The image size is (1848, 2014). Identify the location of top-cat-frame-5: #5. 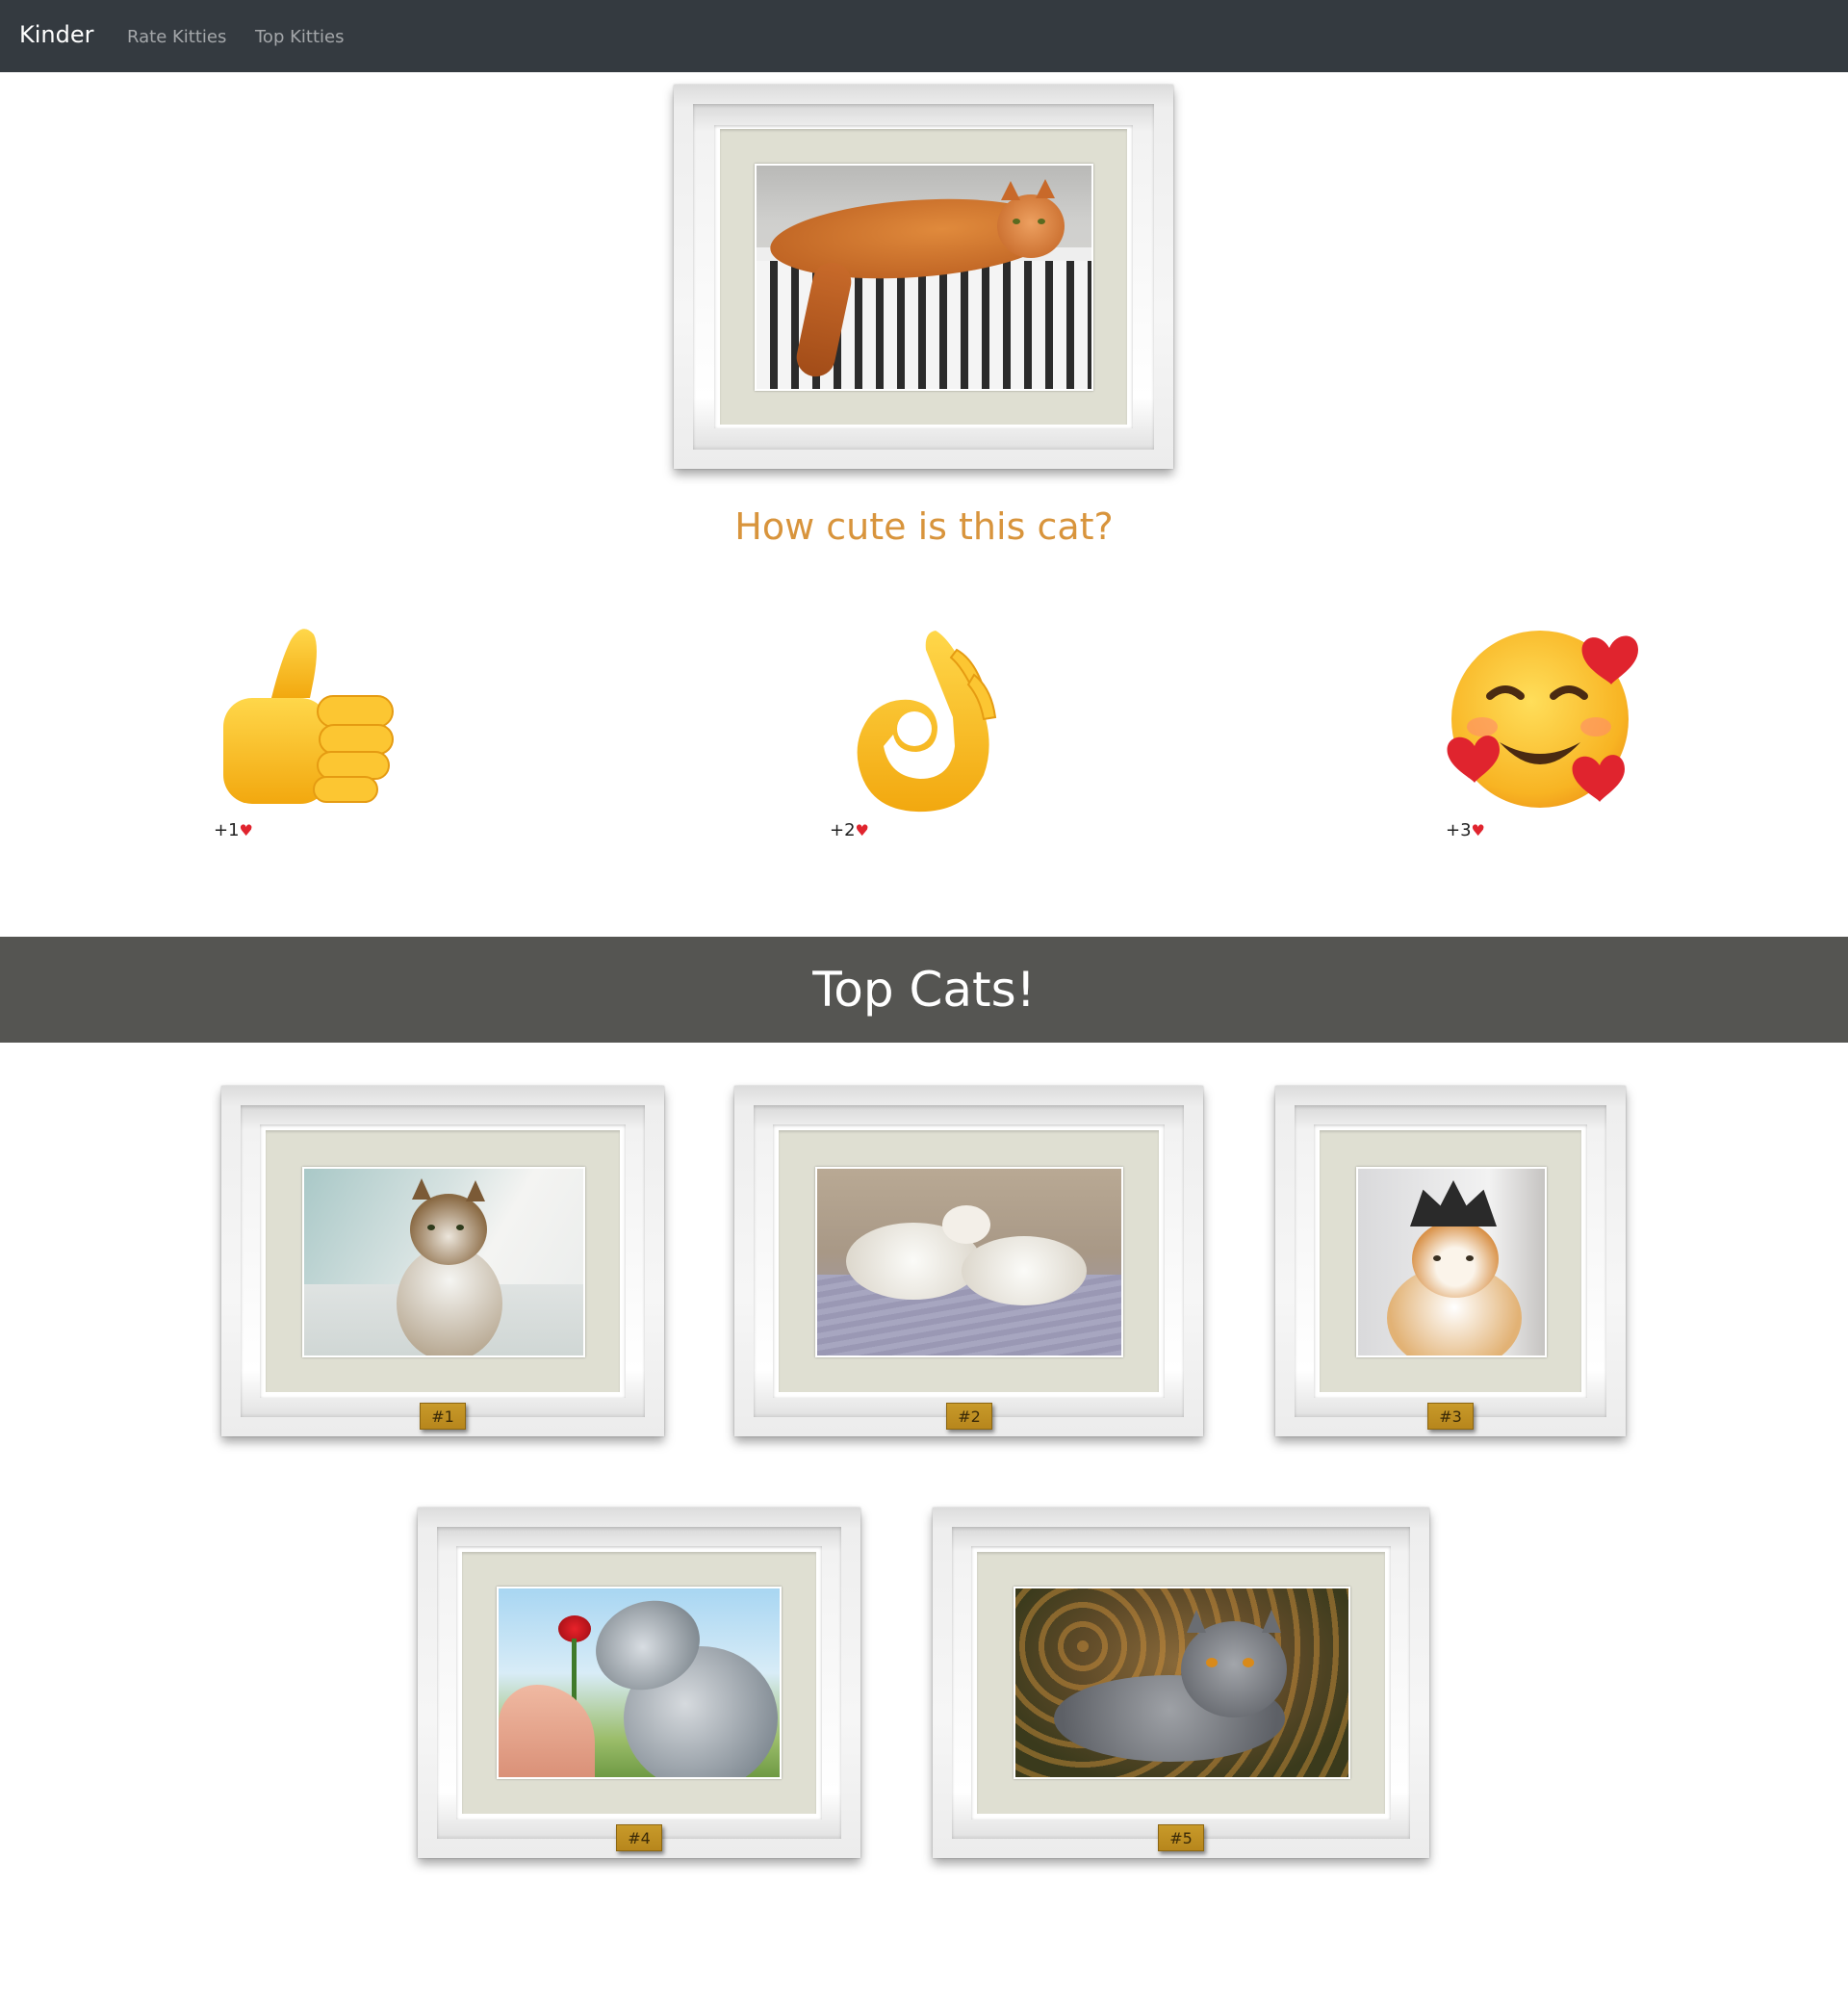
(1181, 1683).